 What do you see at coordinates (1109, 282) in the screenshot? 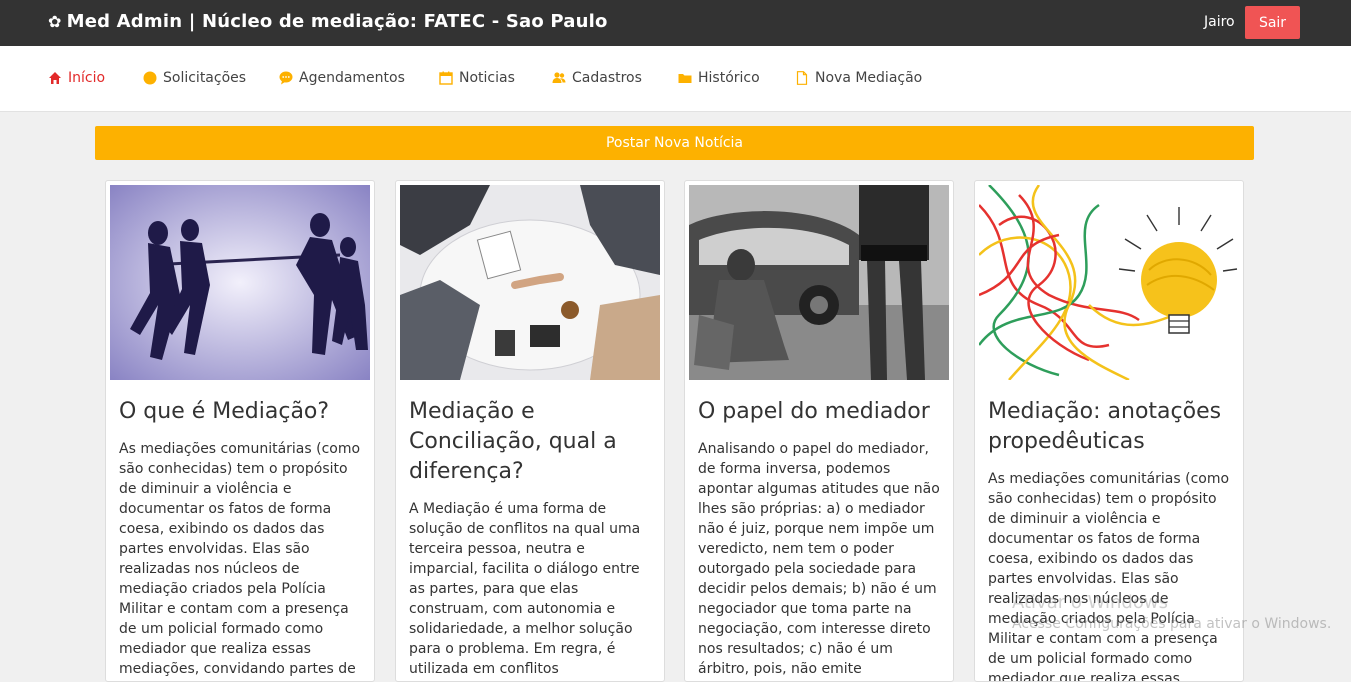
I see `card-image-yarn-bulb` at bounding box center [1109, 282].